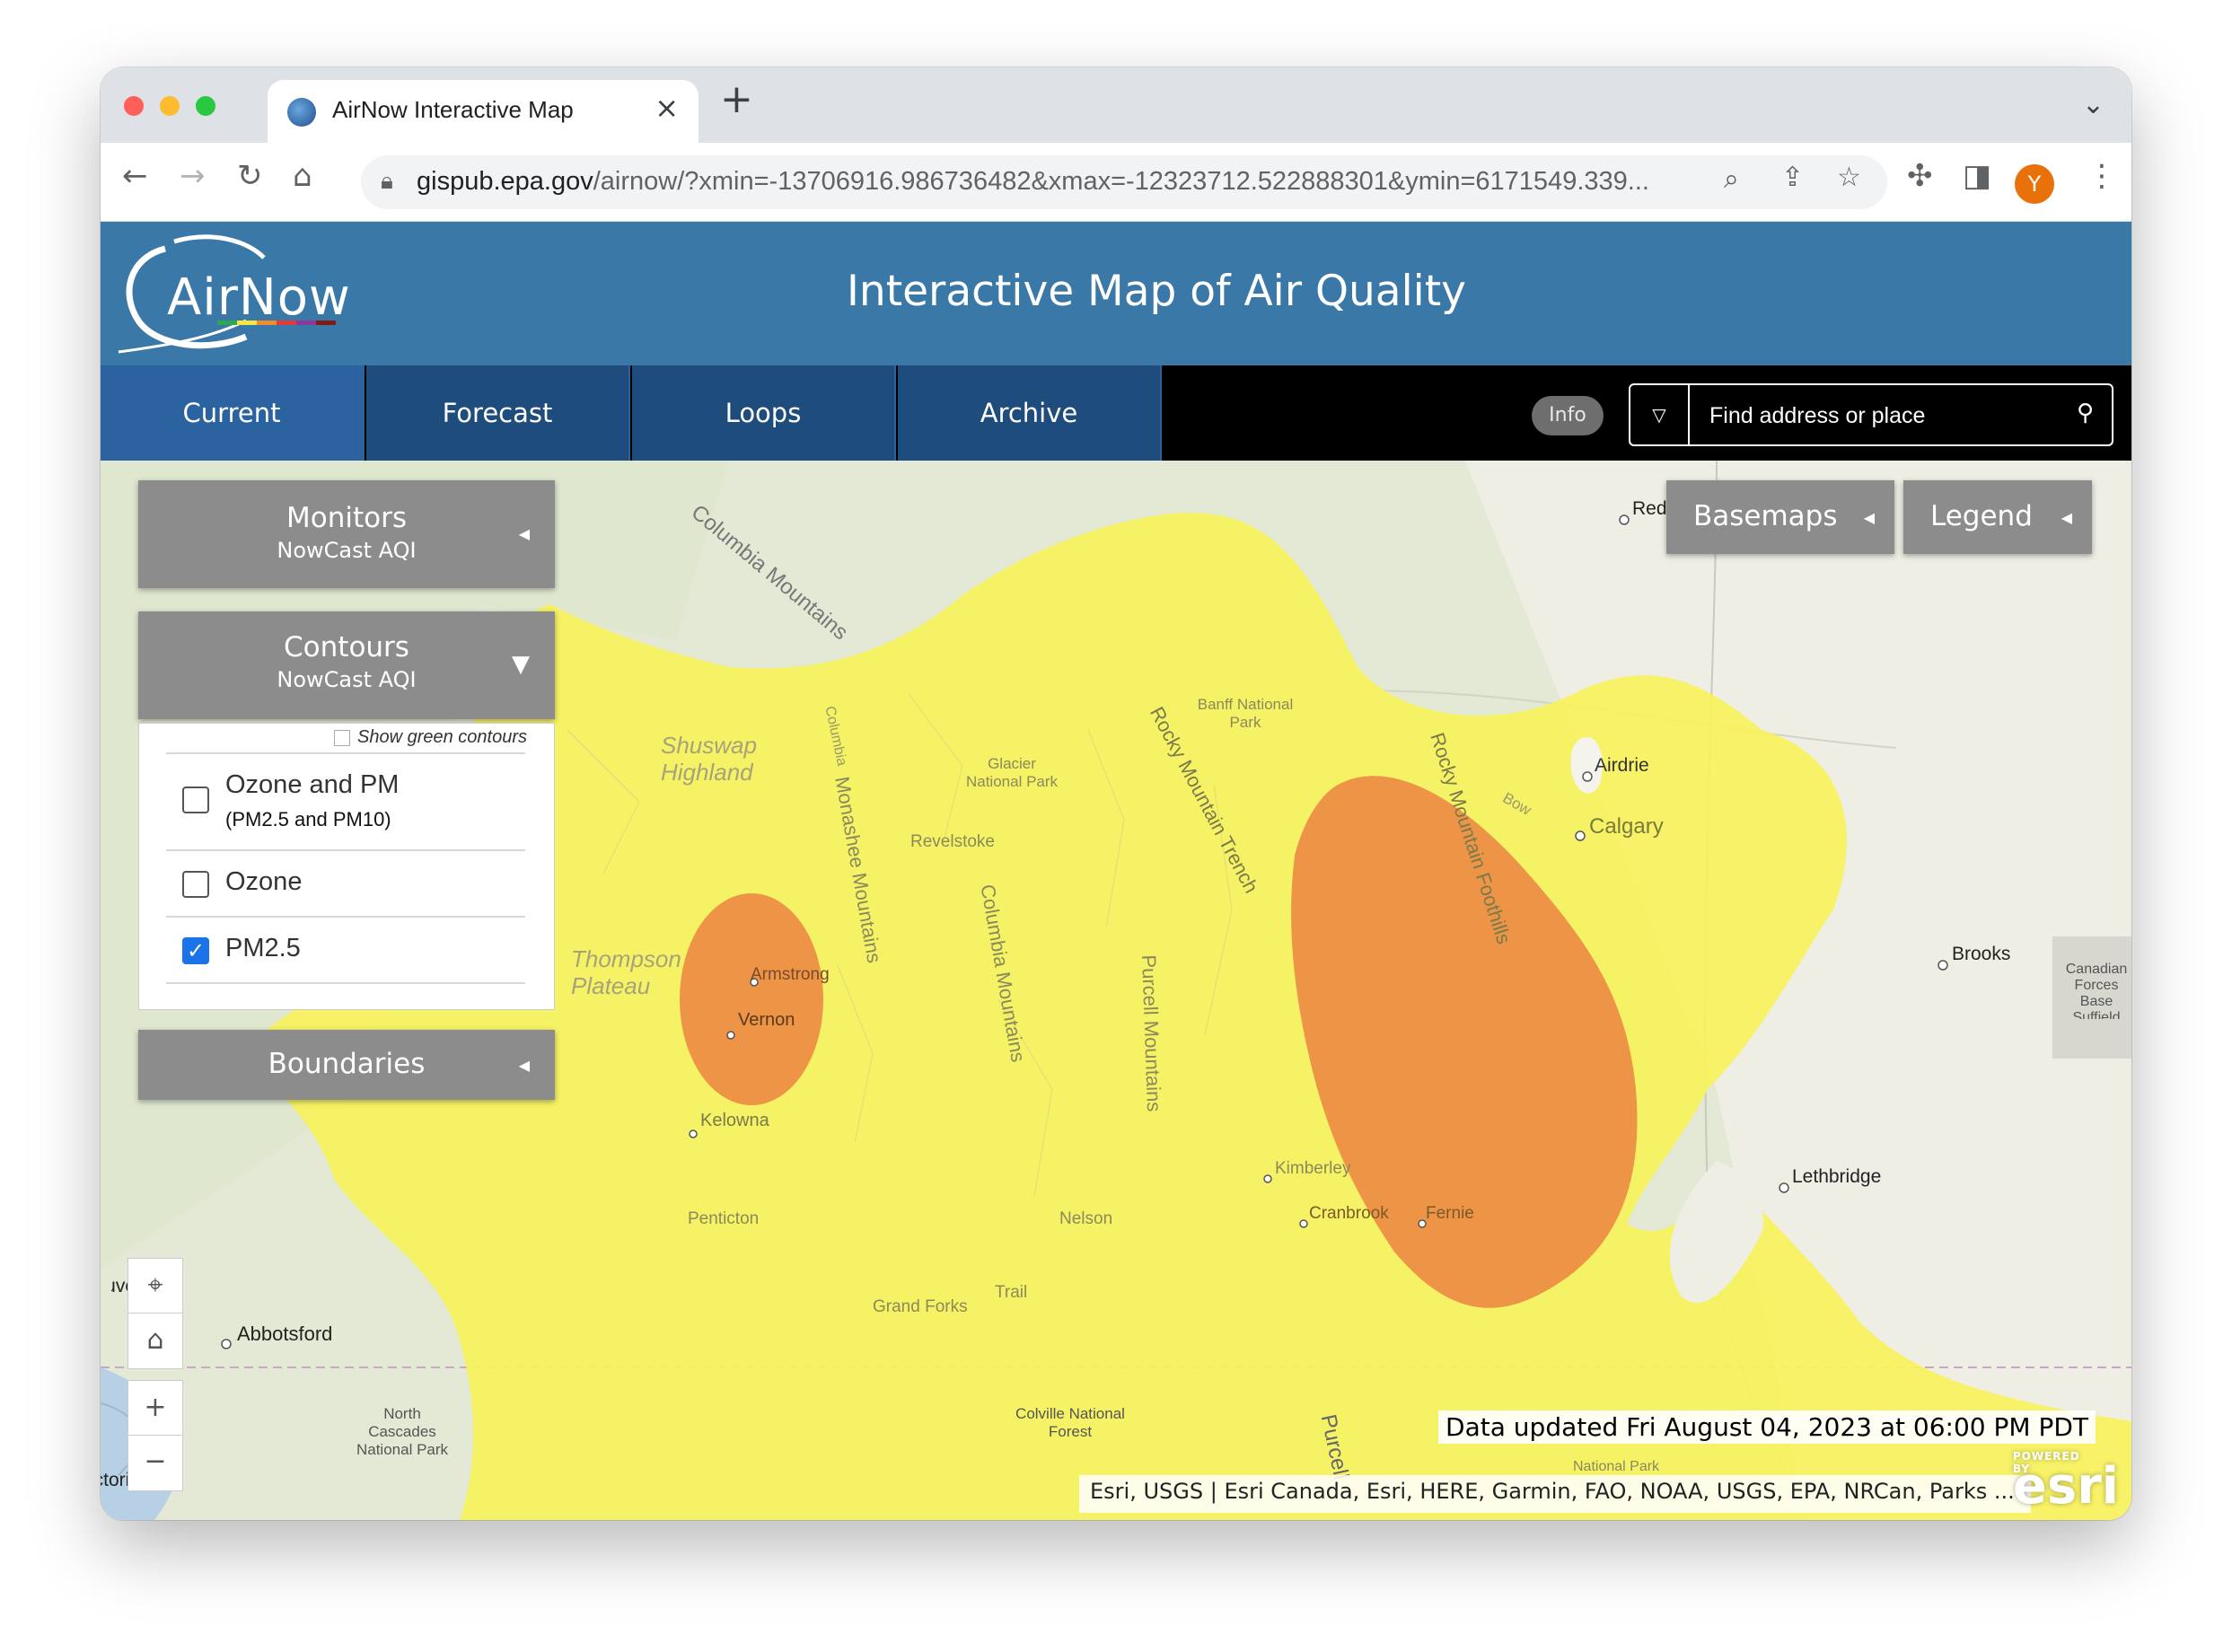 This screenshot has height=1652, width=2232. What do you see at coordinates (790, 975) in the screenshot?
I see `map-label-city: Armstrong` at bounding box center [790, 975].